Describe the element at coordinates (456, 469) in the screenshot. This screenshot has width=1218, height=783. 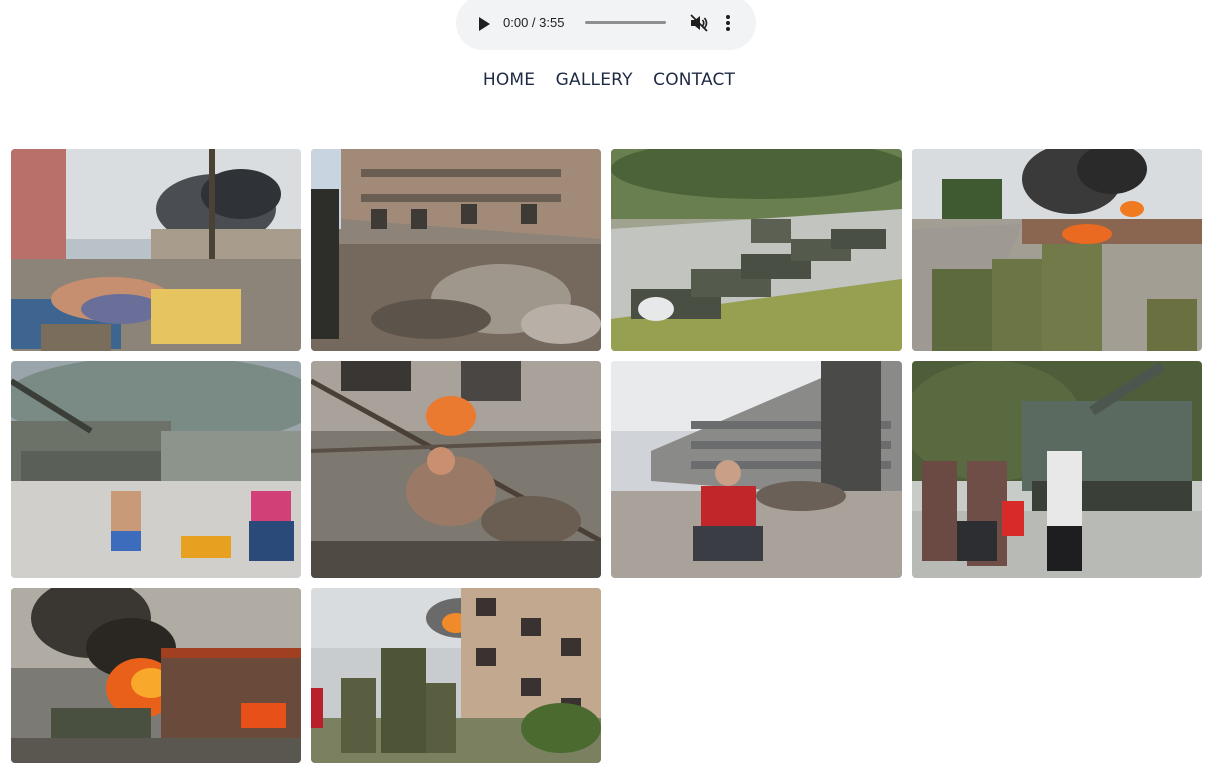
I see `gallery-photo-injured-woman` at that location.